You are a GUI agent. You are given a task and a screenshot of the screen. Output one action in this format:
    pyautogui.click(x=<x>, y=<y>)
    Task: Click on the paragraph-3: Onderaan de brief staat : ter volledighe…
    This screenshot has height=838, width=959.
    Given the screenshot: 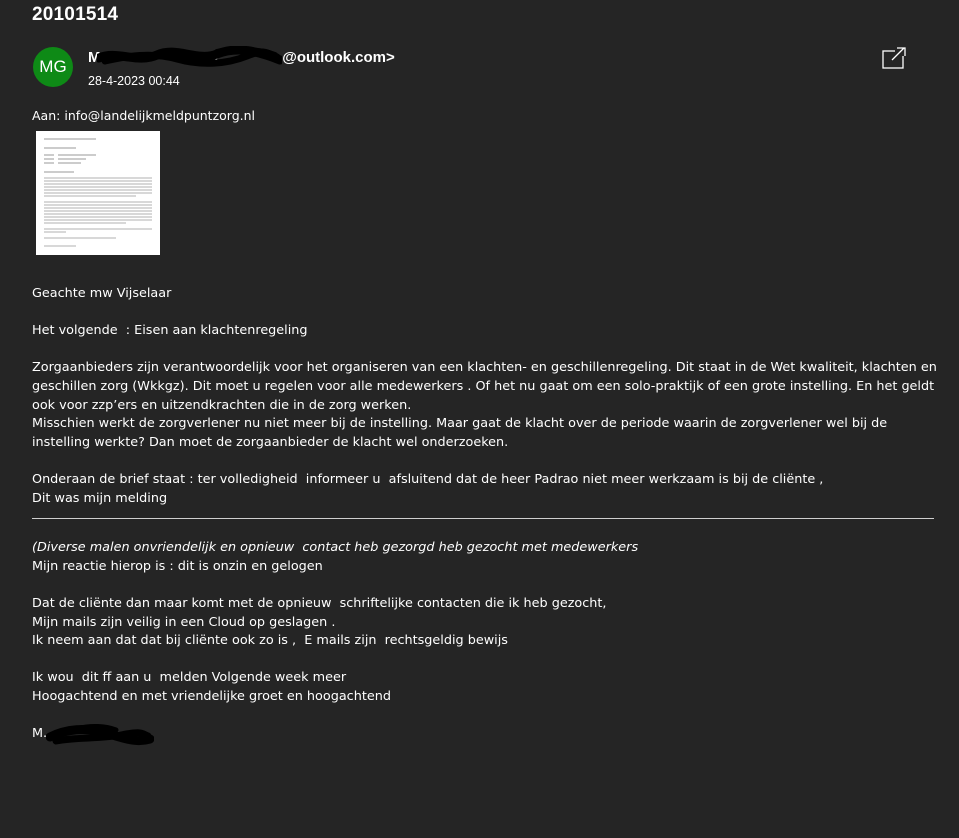 What is the action you would take?
    pyautogui.click(x=428, y=479)
    